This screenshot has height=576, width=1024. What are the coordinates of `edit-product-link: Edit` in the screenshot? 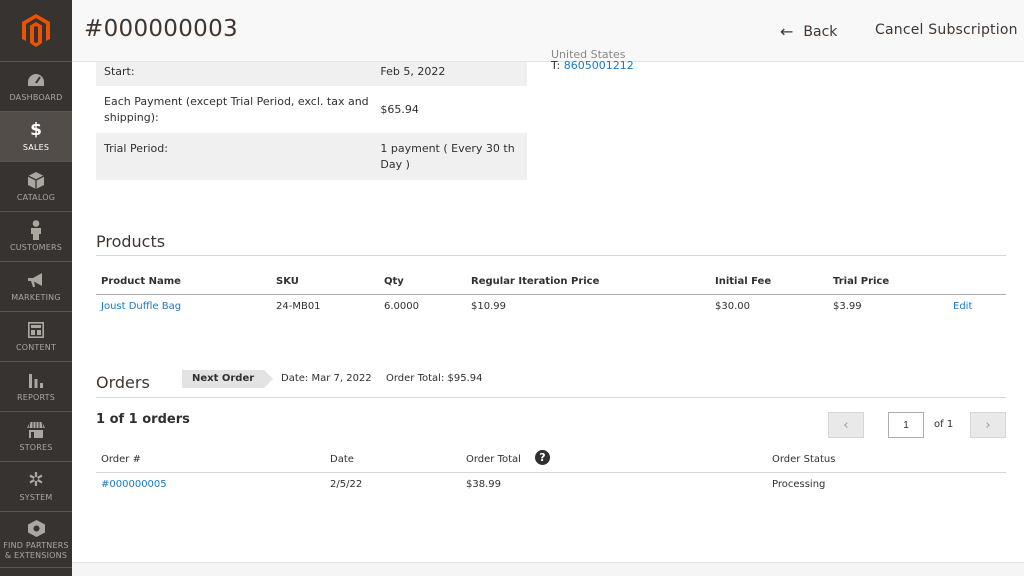 It's located at (962, 306).